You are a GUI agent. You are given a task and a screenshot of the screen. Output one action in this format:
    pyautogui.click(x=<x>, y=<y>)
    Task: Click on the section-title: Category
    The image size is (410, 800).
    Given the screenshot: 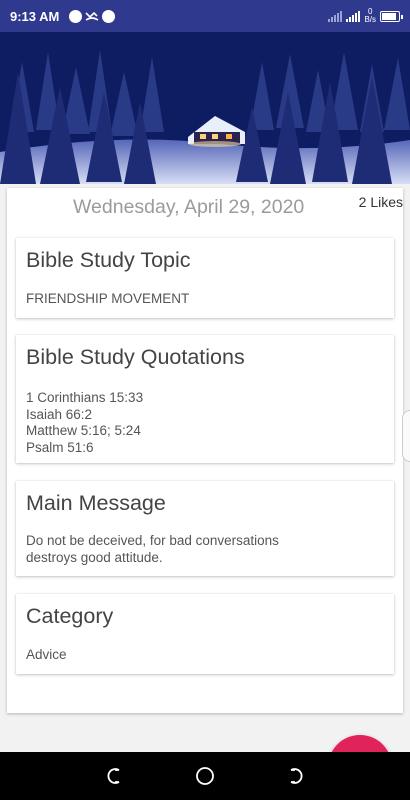 What is the action you would take?
    pyautogui.click(x=70, y=616)
    